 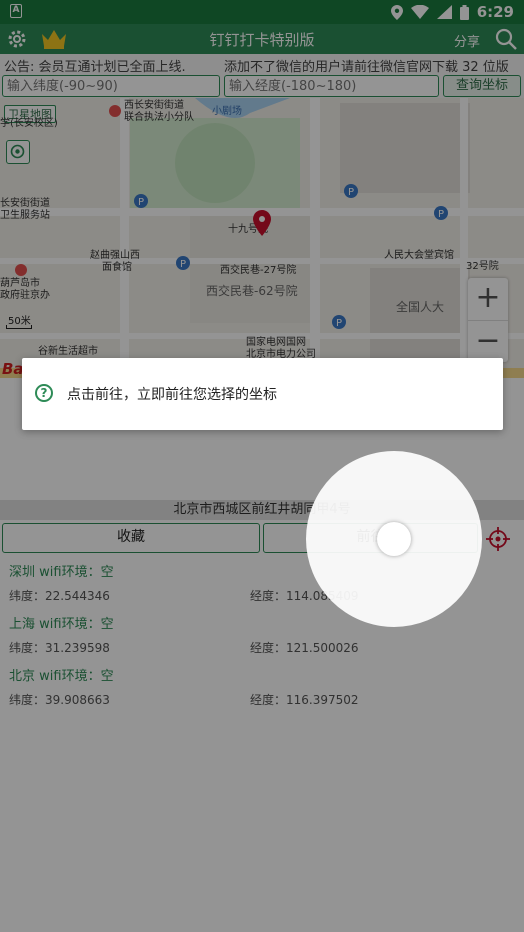 I want to click on hint-message: 点击前往，立即前往您选择的坐标, so click(x=172, y=395).